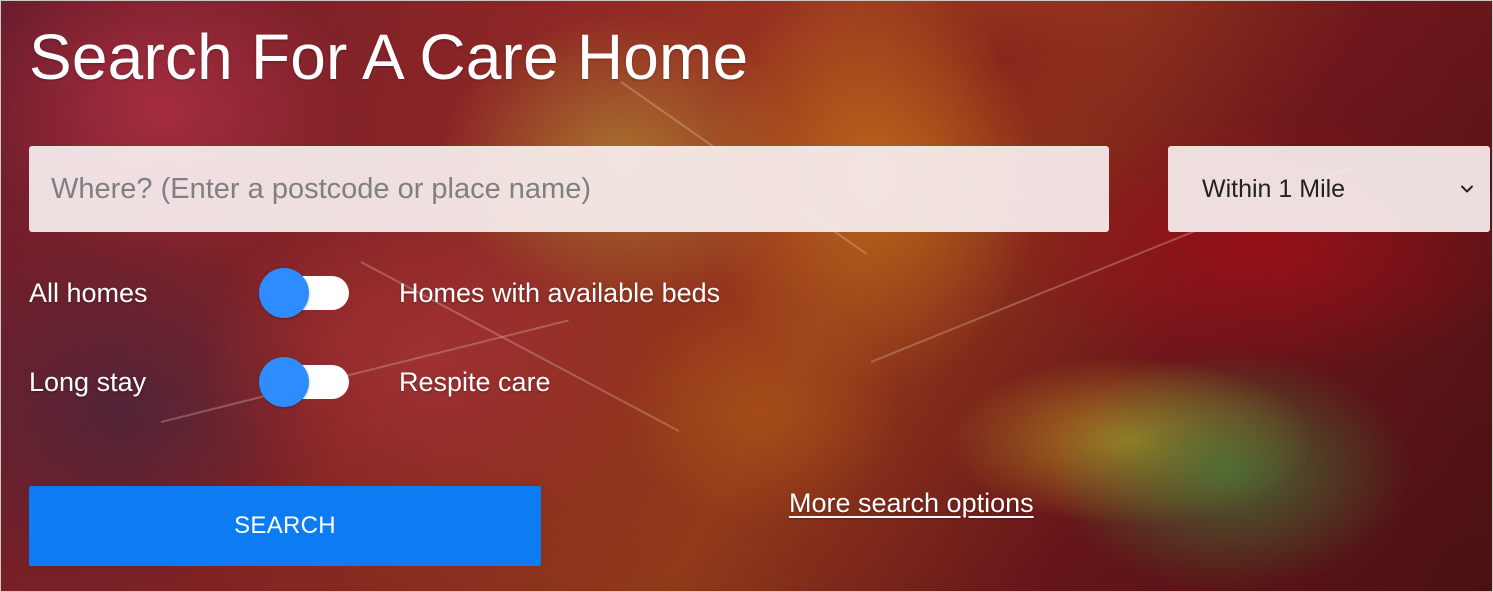 The image size is (1493, 592). I want to click on stay-type-filter-row: Long stay Respite care, so click(290, 382).